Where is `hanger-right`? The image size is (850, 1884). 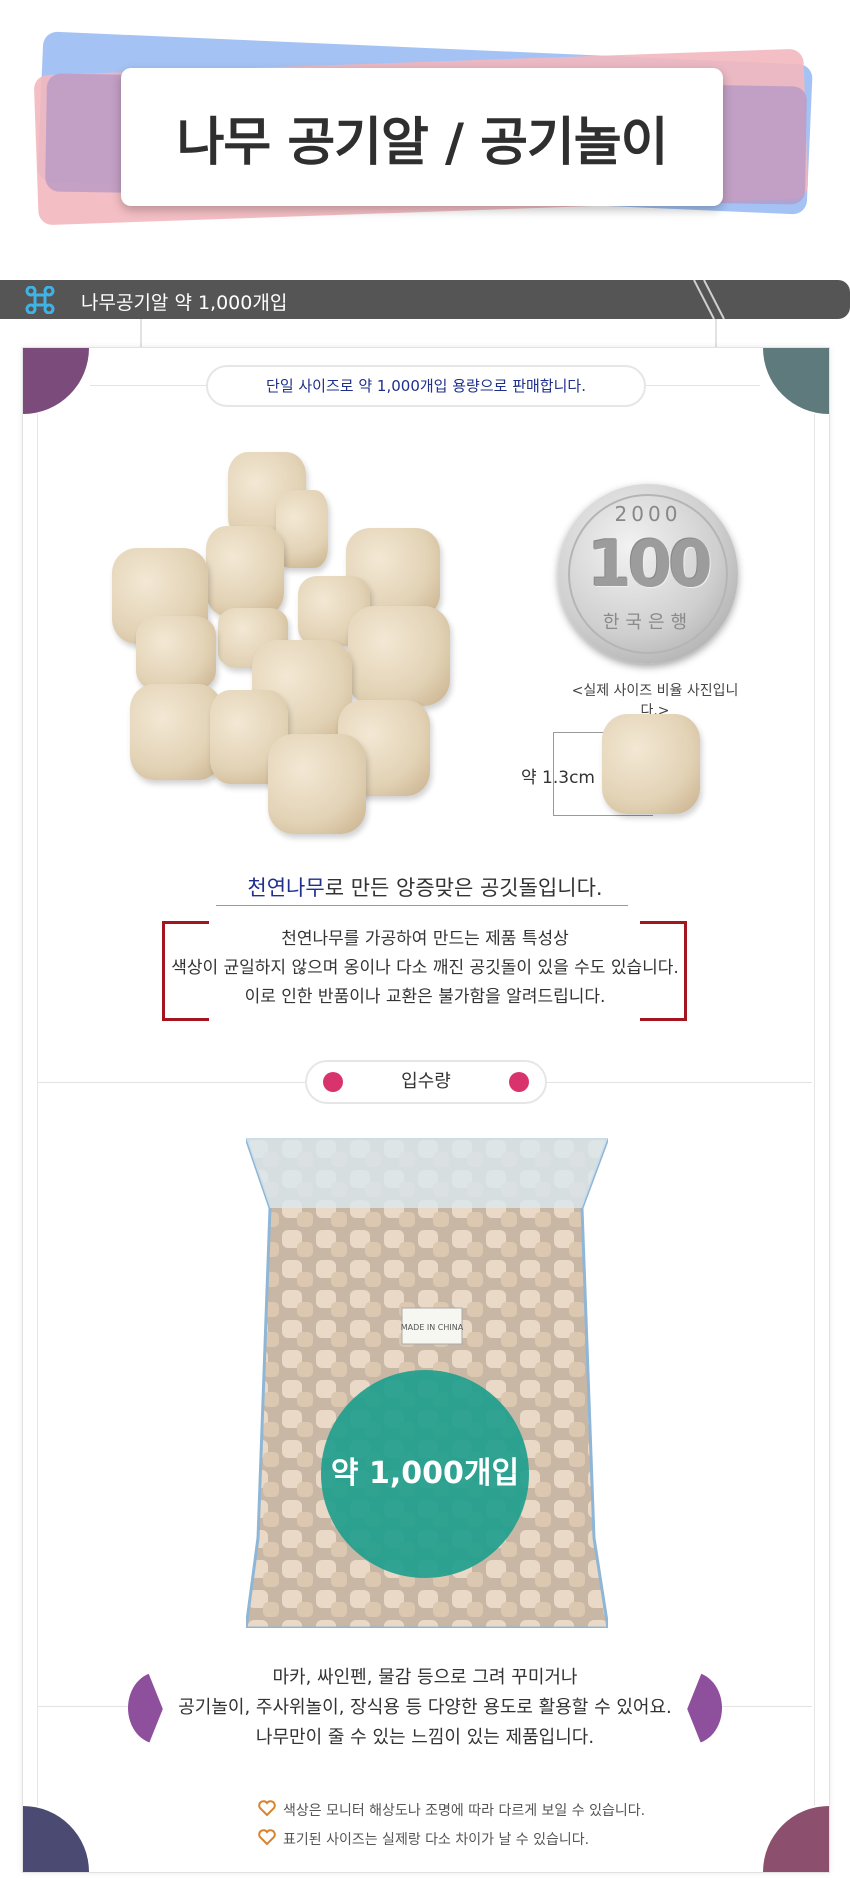
hanger-right is located at coordinates (716, 334).